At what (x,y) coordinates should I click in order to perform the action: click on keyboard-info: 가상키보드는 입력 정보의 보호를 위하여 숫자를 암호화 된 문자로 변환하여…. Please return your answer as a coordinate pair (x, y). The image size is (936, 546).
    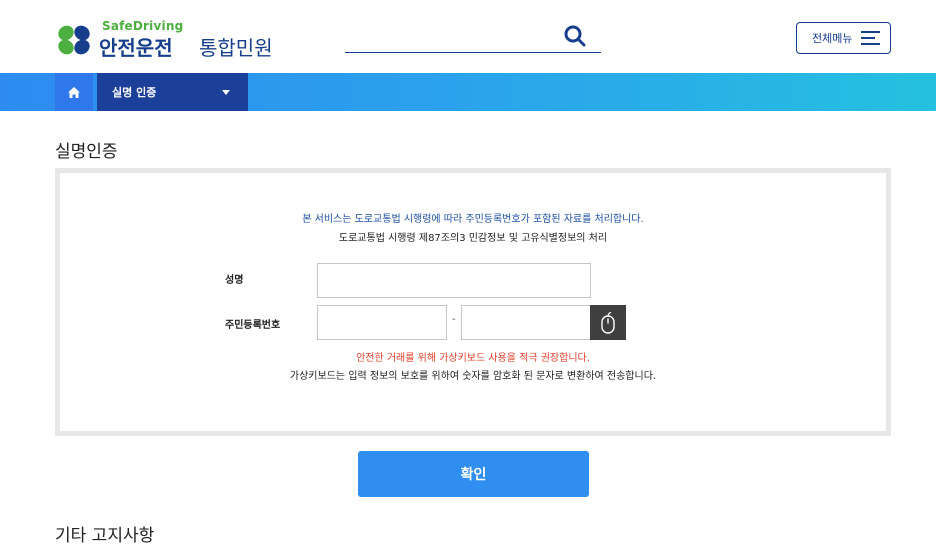
    Looking at the image, I should click on (473, 376).